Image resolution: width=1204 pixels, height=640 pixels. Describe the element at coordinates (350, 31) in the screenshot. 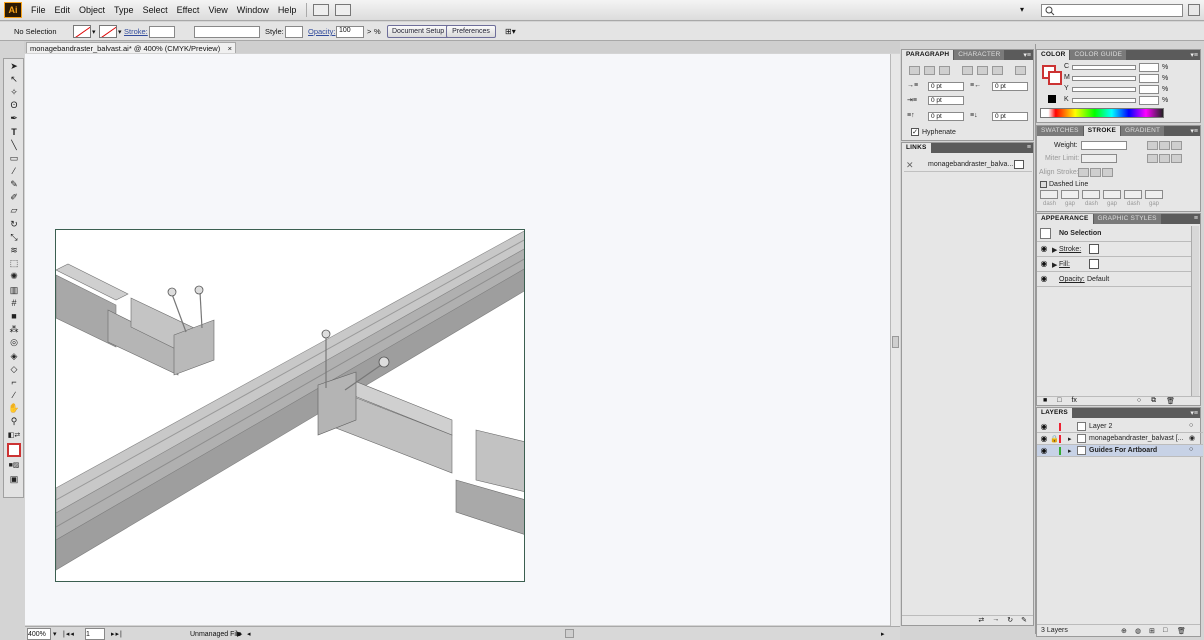

I see `opacity-input: 100` at that location.